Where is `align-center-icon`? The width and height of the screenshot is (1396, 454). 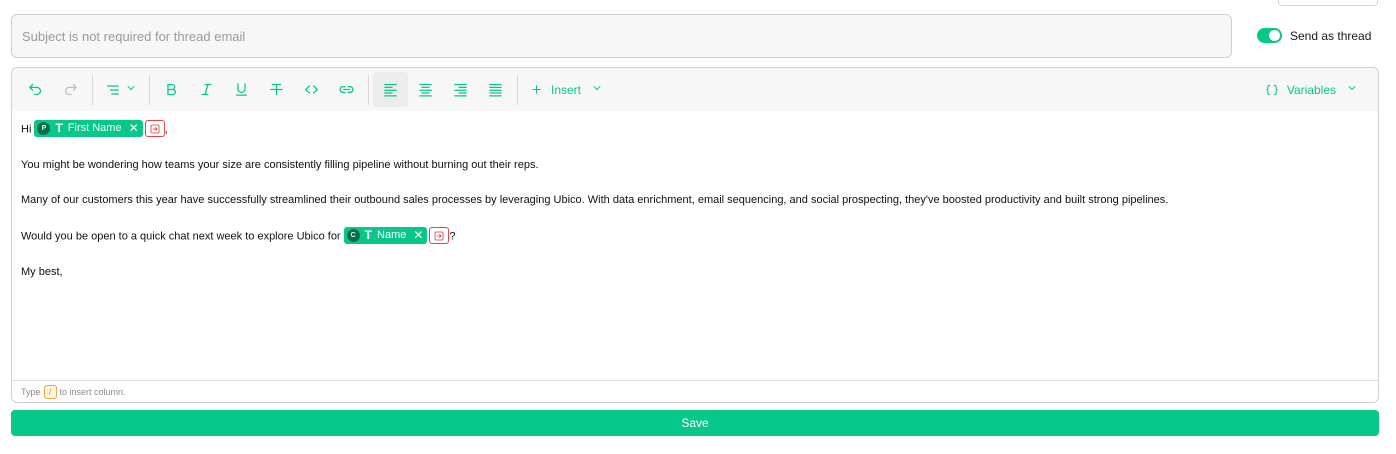 align-center-icon is located at coordinates (425, 90).